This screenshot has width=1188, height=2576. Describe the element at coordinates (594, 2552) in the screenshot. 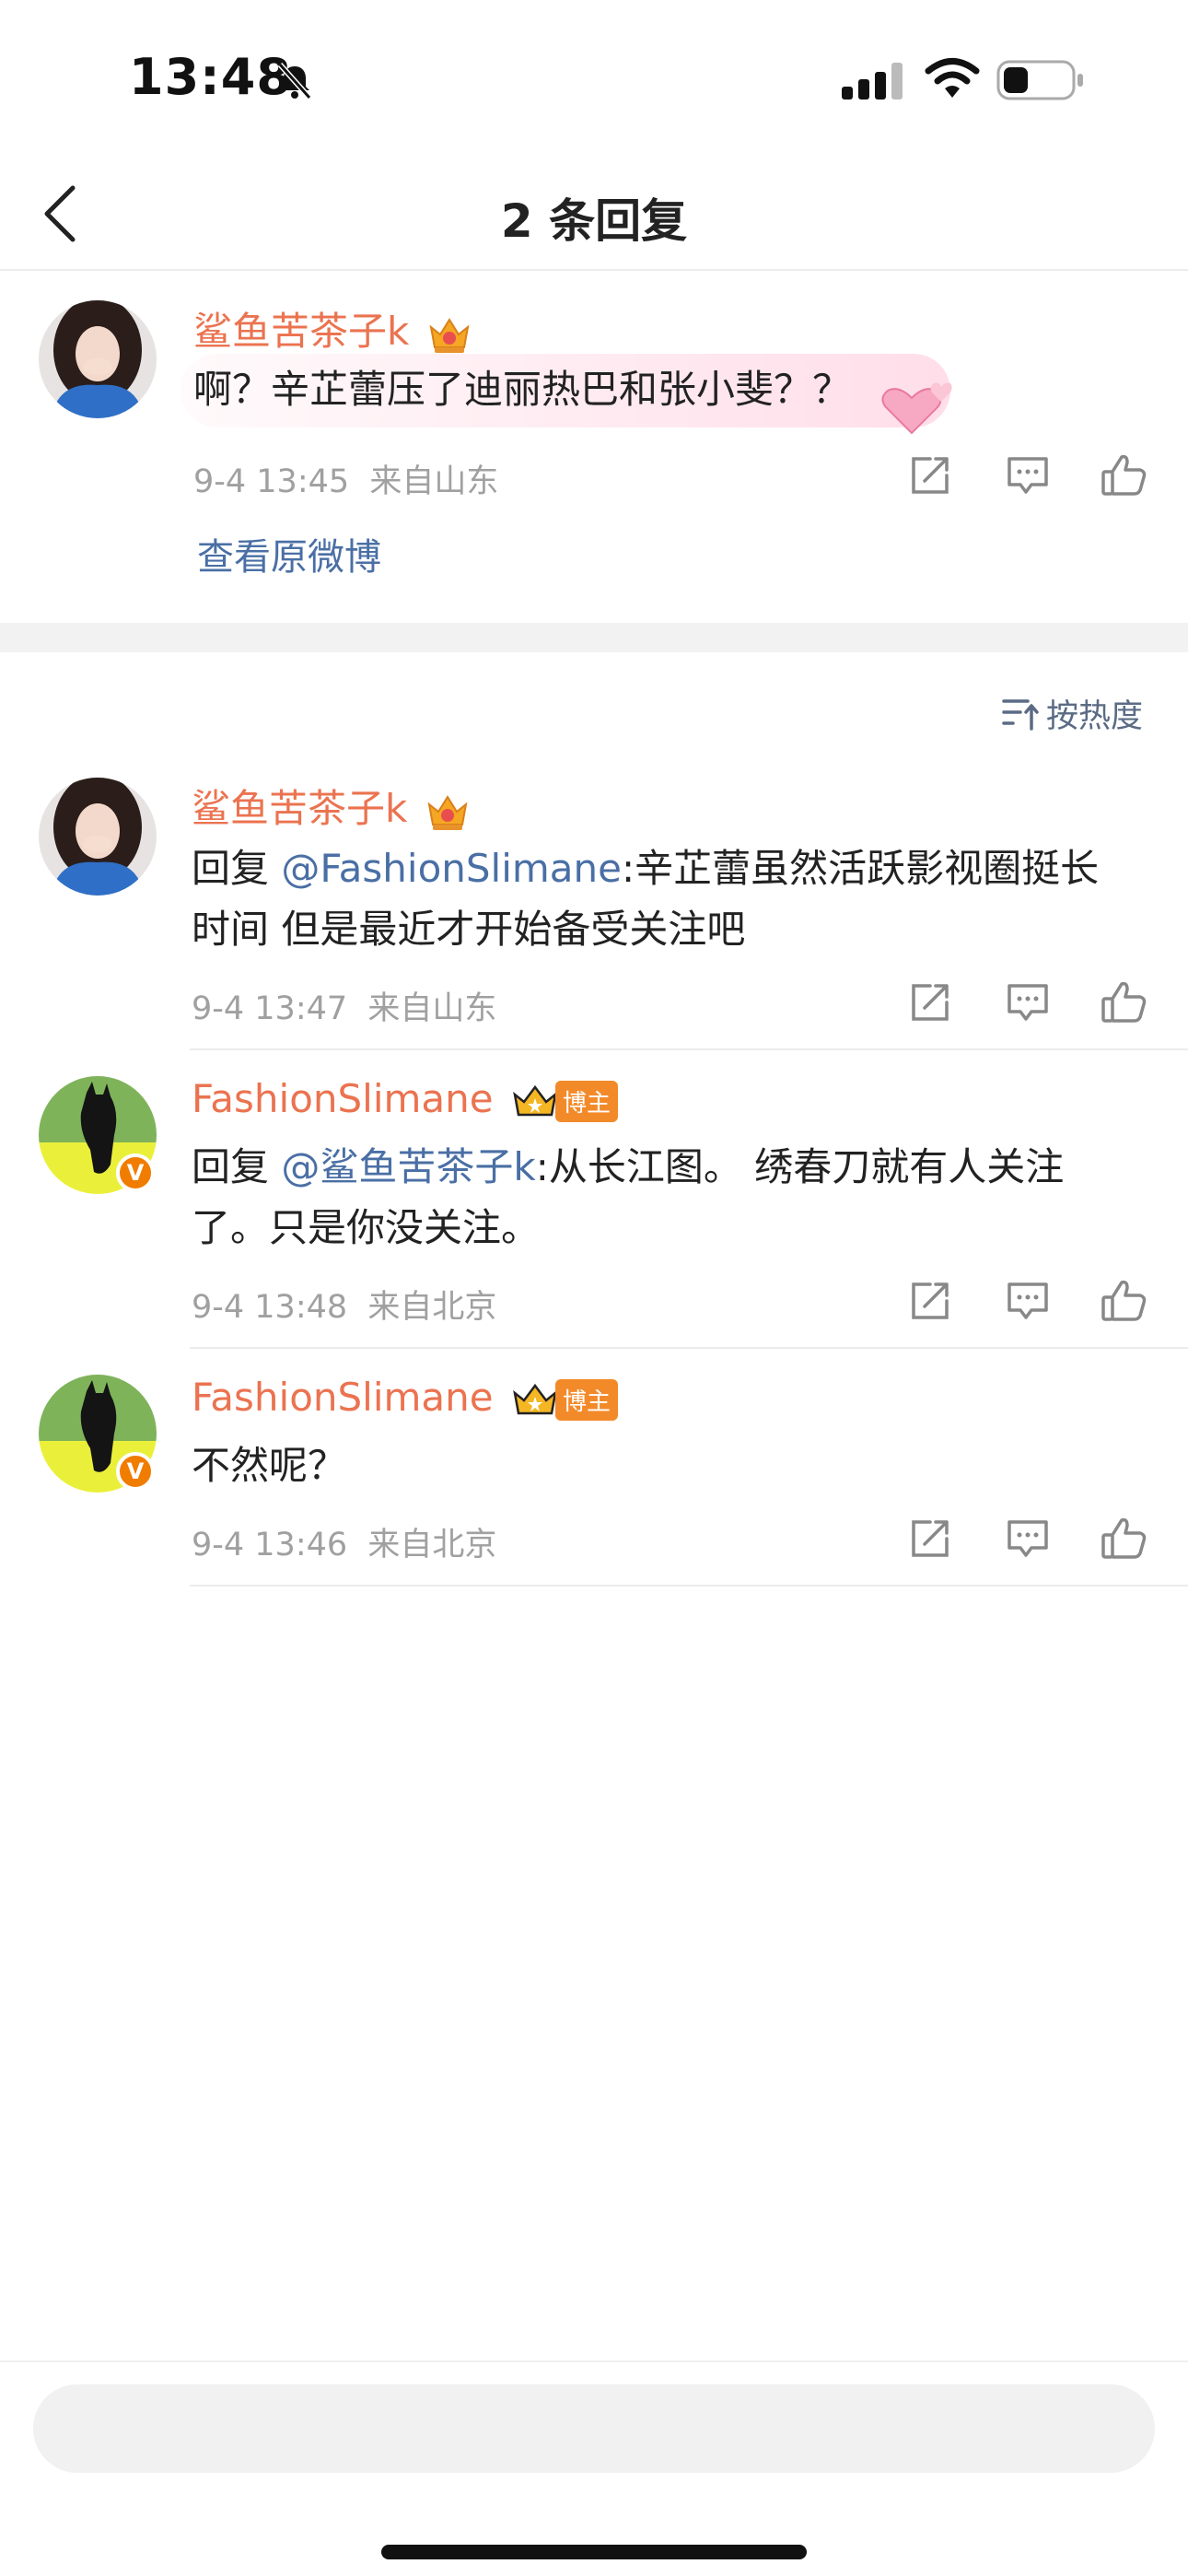

I see `home-indicator` at that location.